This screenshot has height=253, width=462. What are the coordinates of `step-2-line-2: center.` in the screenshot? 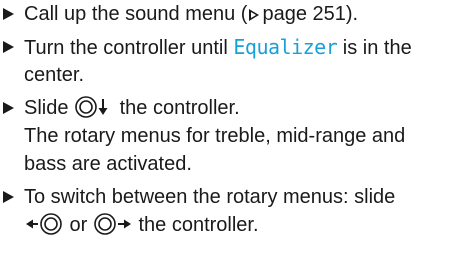 It's located at (54, 75).